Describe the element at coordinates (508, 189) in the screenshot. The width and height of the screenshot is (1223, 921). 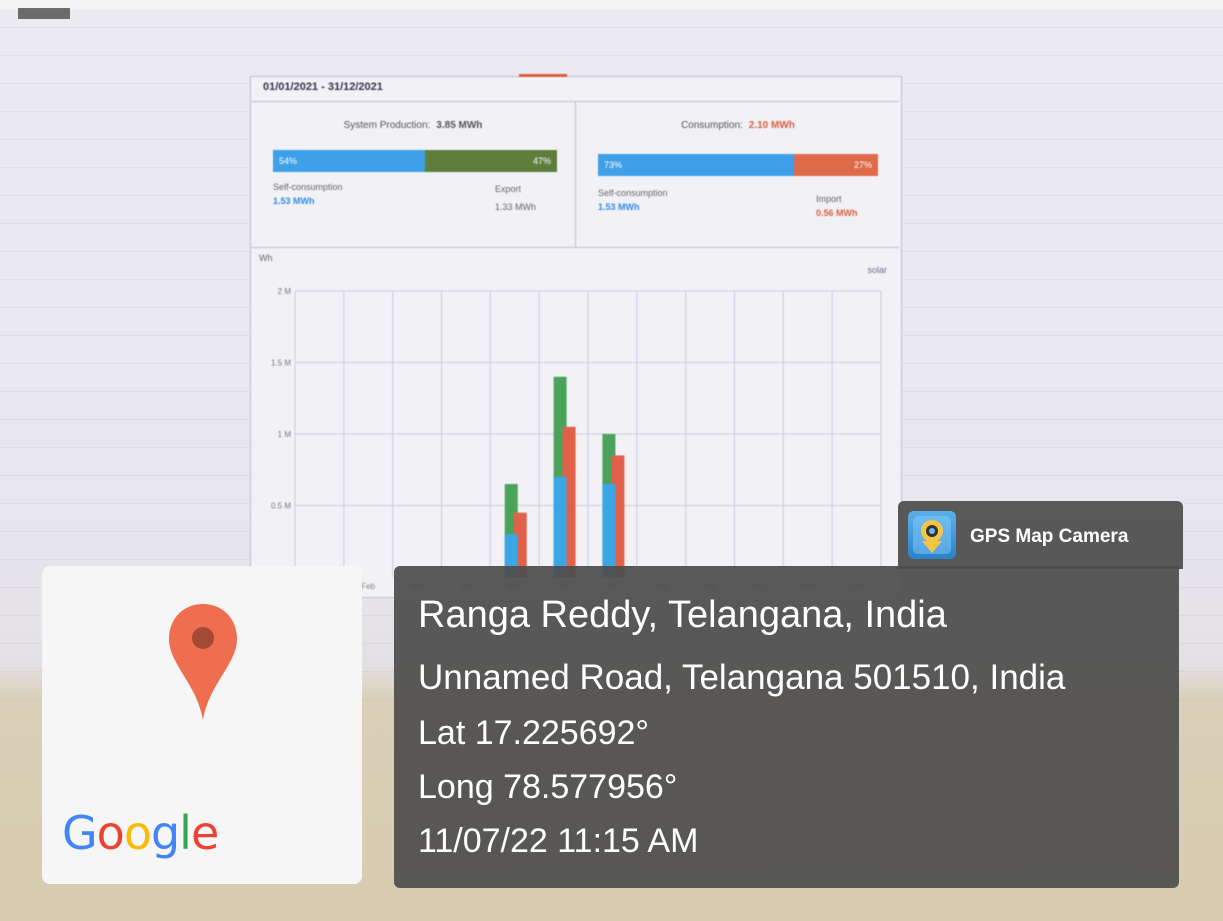
I see `production-export-label: Export` at that location.